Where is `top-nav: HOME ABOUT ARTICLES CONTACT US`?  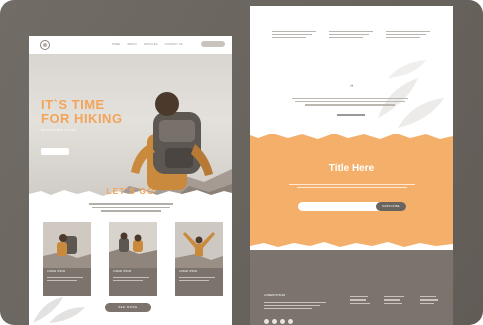 top-nav: HOME ABOUT ARTICLES CONTACT US is located at coordinates (130, 45).